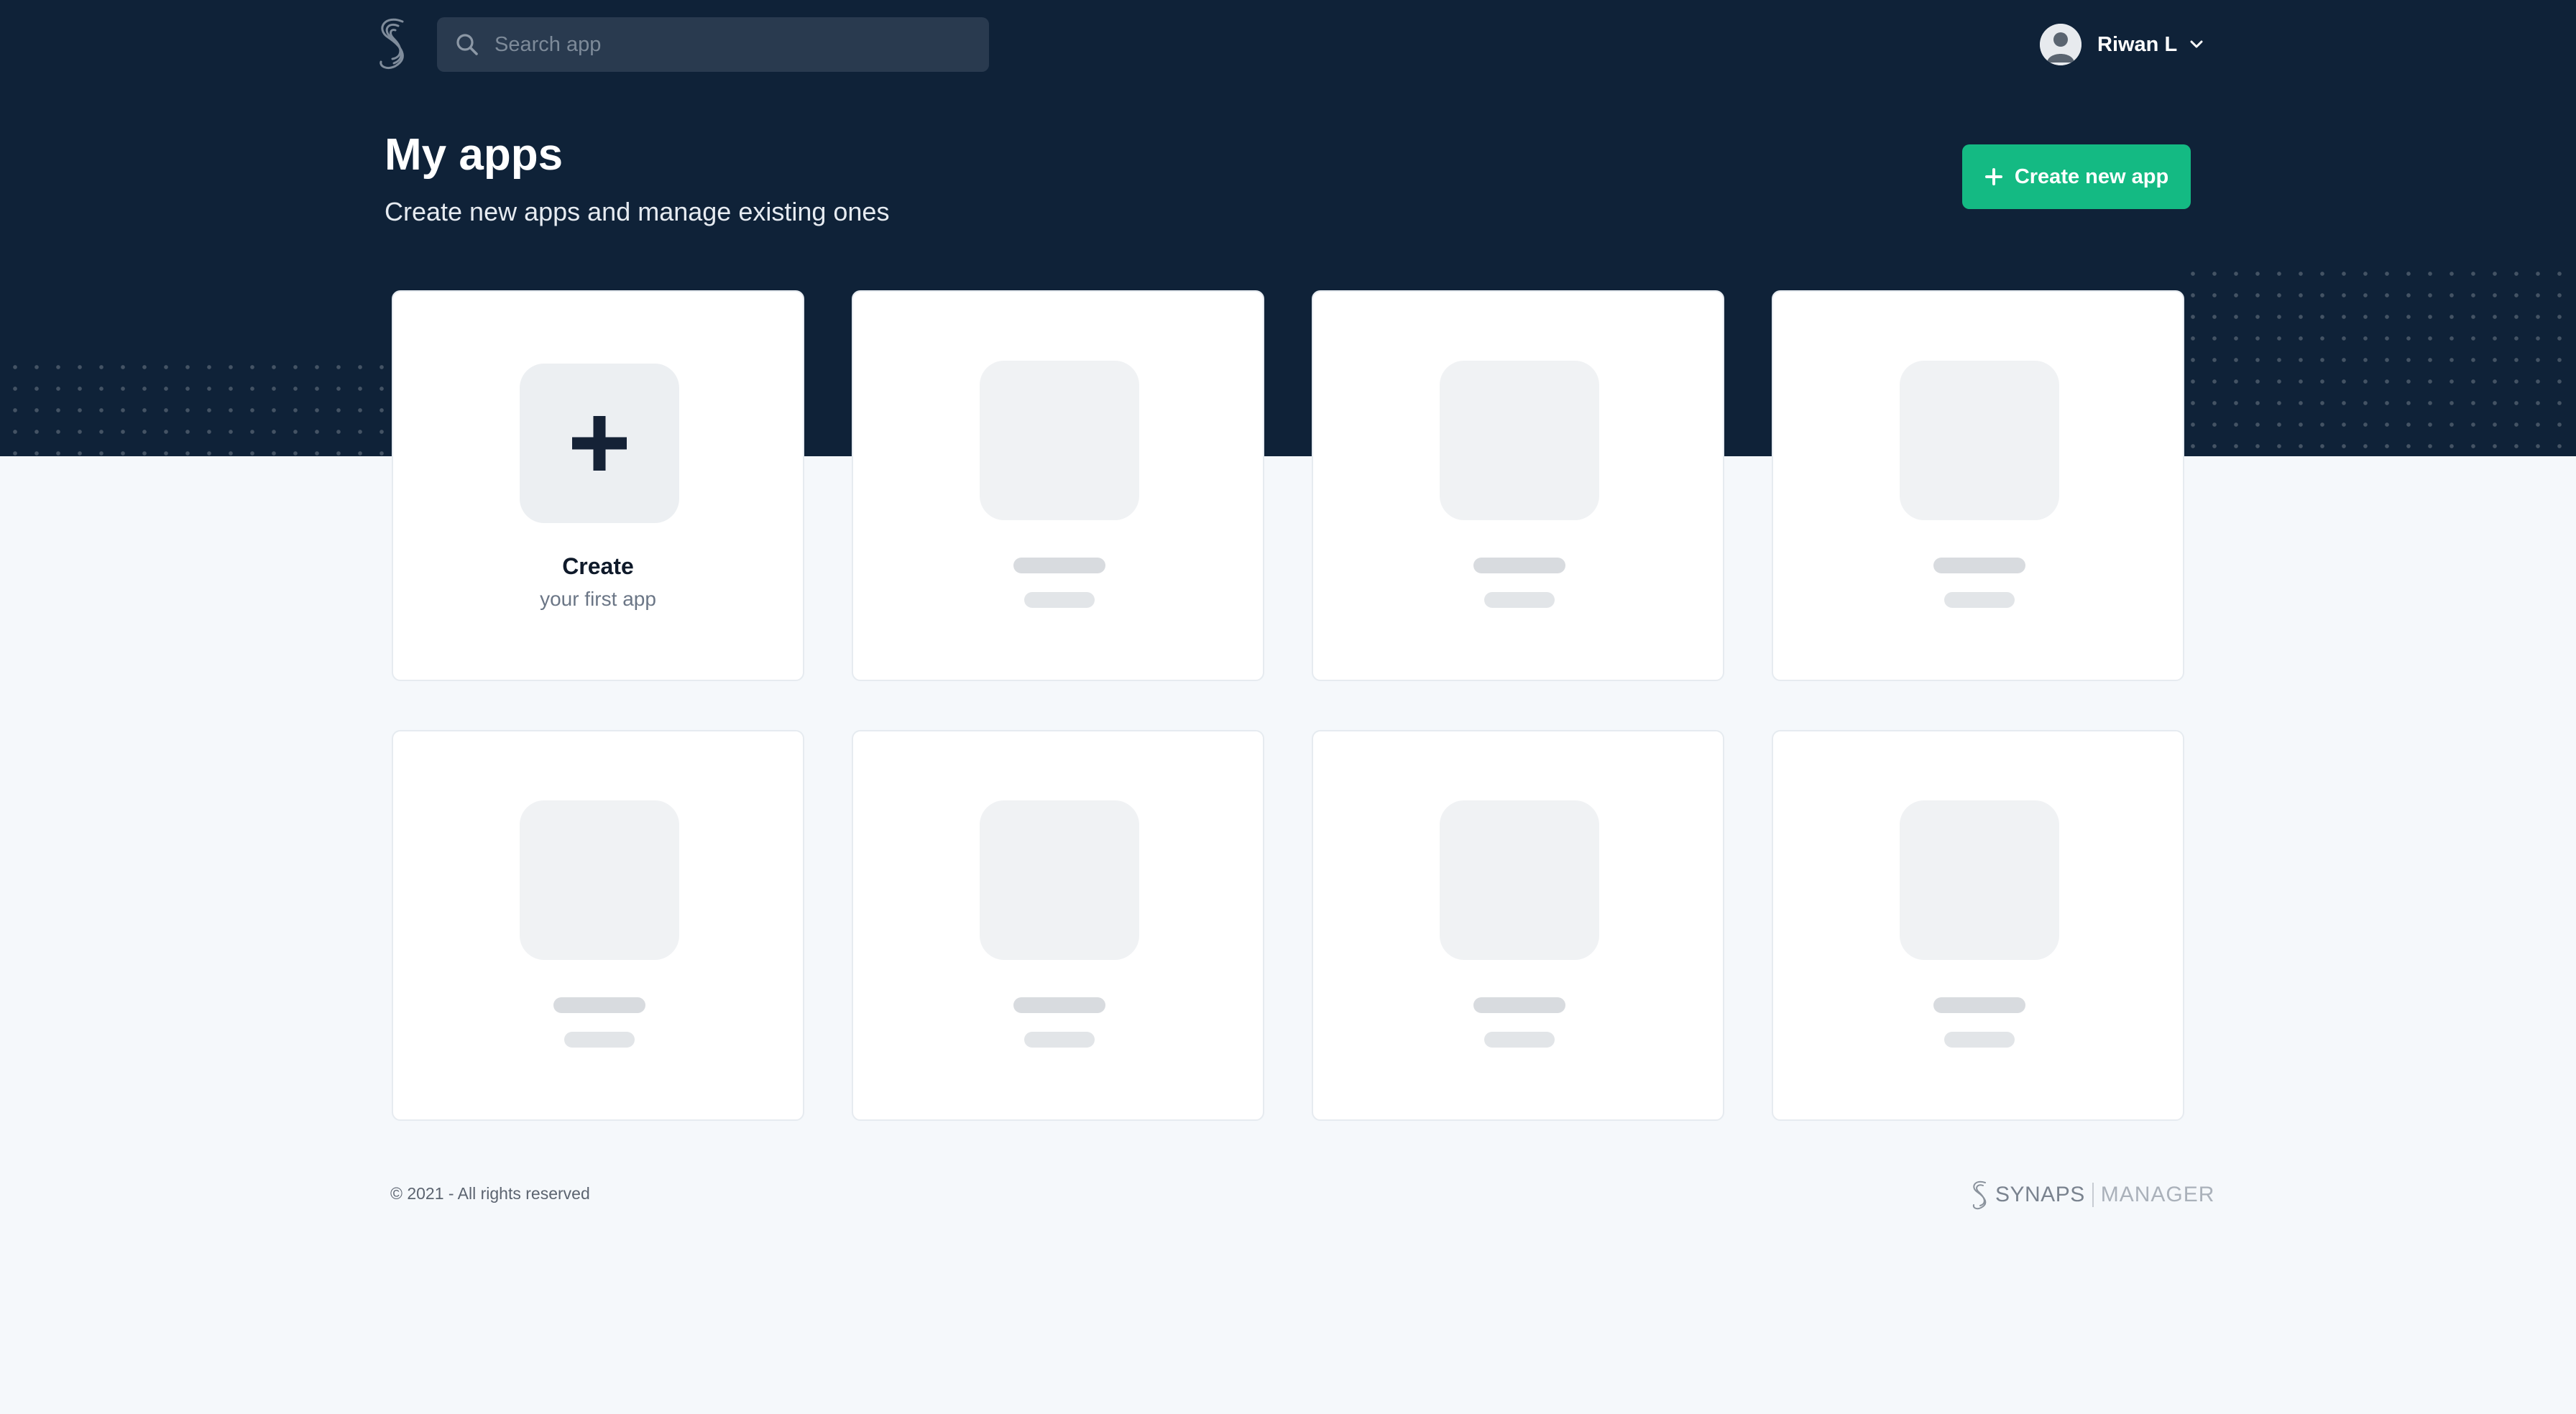 This screenshot has width=2576, height=1414. Describe the element at coordinates (490, 1193) in the screenshot. I see `copyright-text: © 2021 - All rights reserved` at that location.